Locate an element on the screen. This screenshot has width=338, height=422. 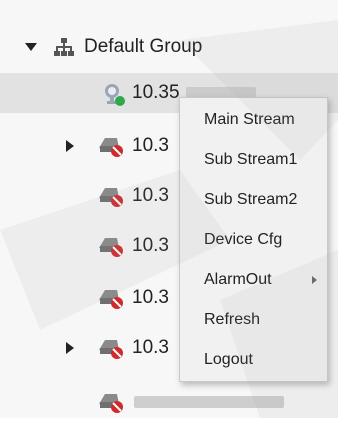
menu-item-sub-stream1: Sub Stream1 is located at coordinates (253, 160).